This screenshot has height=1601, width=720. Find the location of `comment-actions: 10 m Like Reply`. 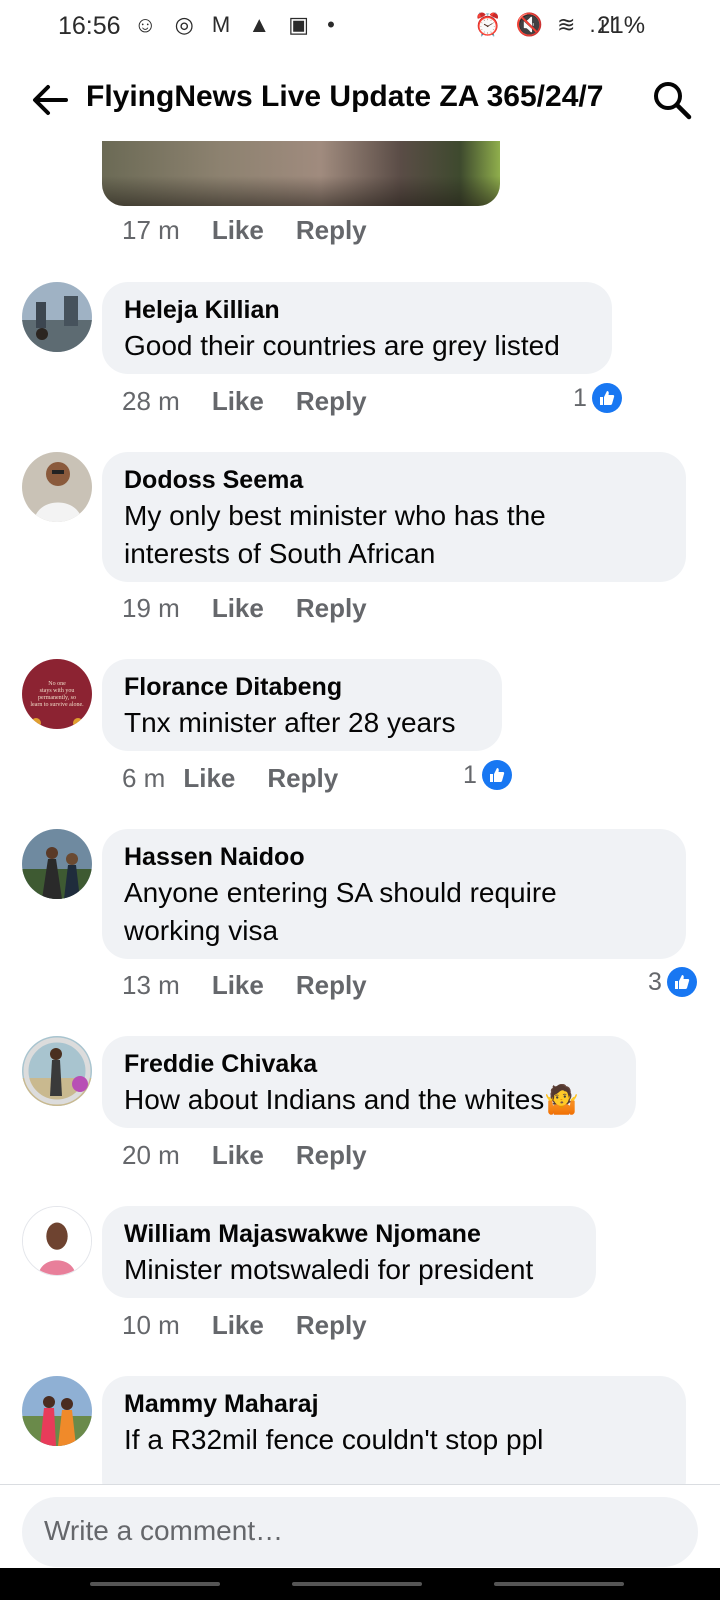

comment-actions: 10 m Like Reply is located at coordinates (260, 1325).